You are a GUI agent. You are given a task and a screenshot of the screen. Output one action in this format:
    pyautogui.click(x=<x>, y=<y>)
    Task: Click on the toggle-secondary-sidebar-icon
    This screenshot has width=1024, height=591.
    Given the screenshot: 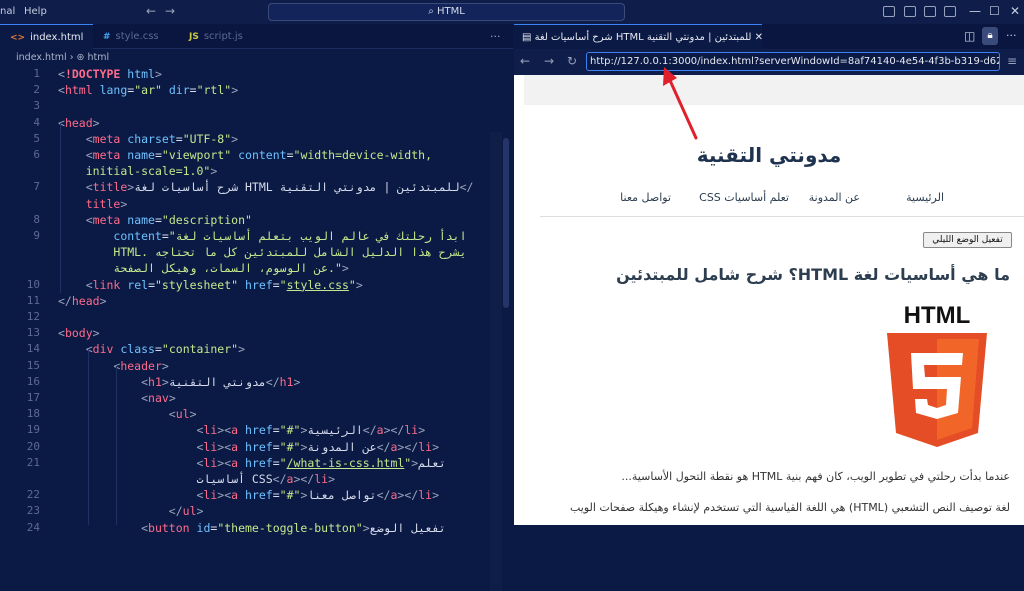 What is the action you would take?
    pyautogui.click(x=930, y=11)
    